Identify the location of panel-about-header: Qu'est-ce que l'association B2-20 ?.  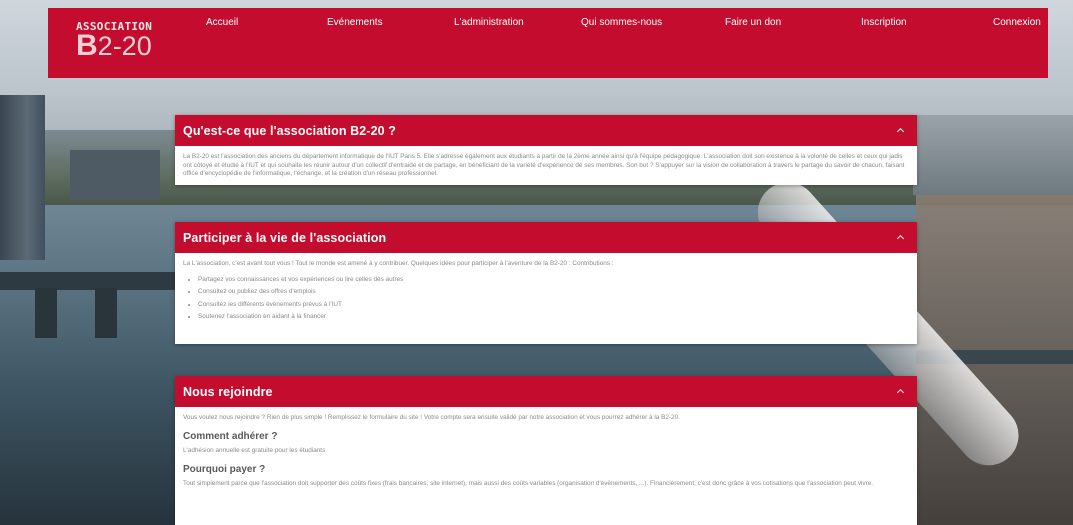
(546, 130).